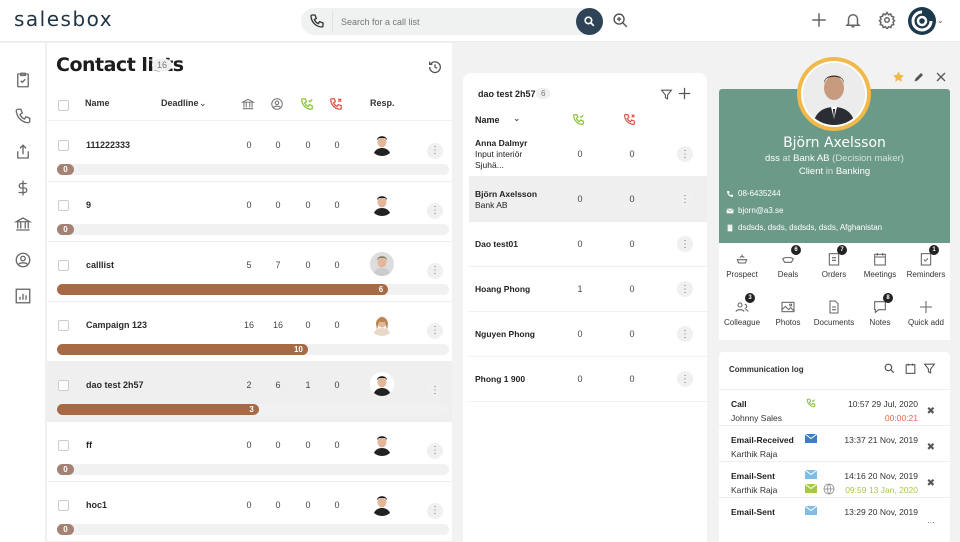 The image size is (960, 542). What do you see at coordinates (500, 379) in the screenshot?
I see `contact-name: Phong 1 900` at bounding box center [500, 379].